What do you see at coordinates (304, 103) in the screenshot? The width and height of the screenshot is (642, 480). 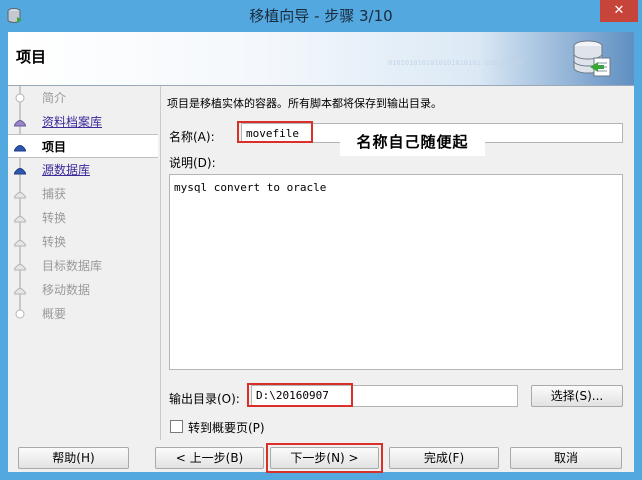 I see `instruction-text: 项目是移植实体的容器。所有脚本都将保存到输出目录。` at bounding box center [304, 103].